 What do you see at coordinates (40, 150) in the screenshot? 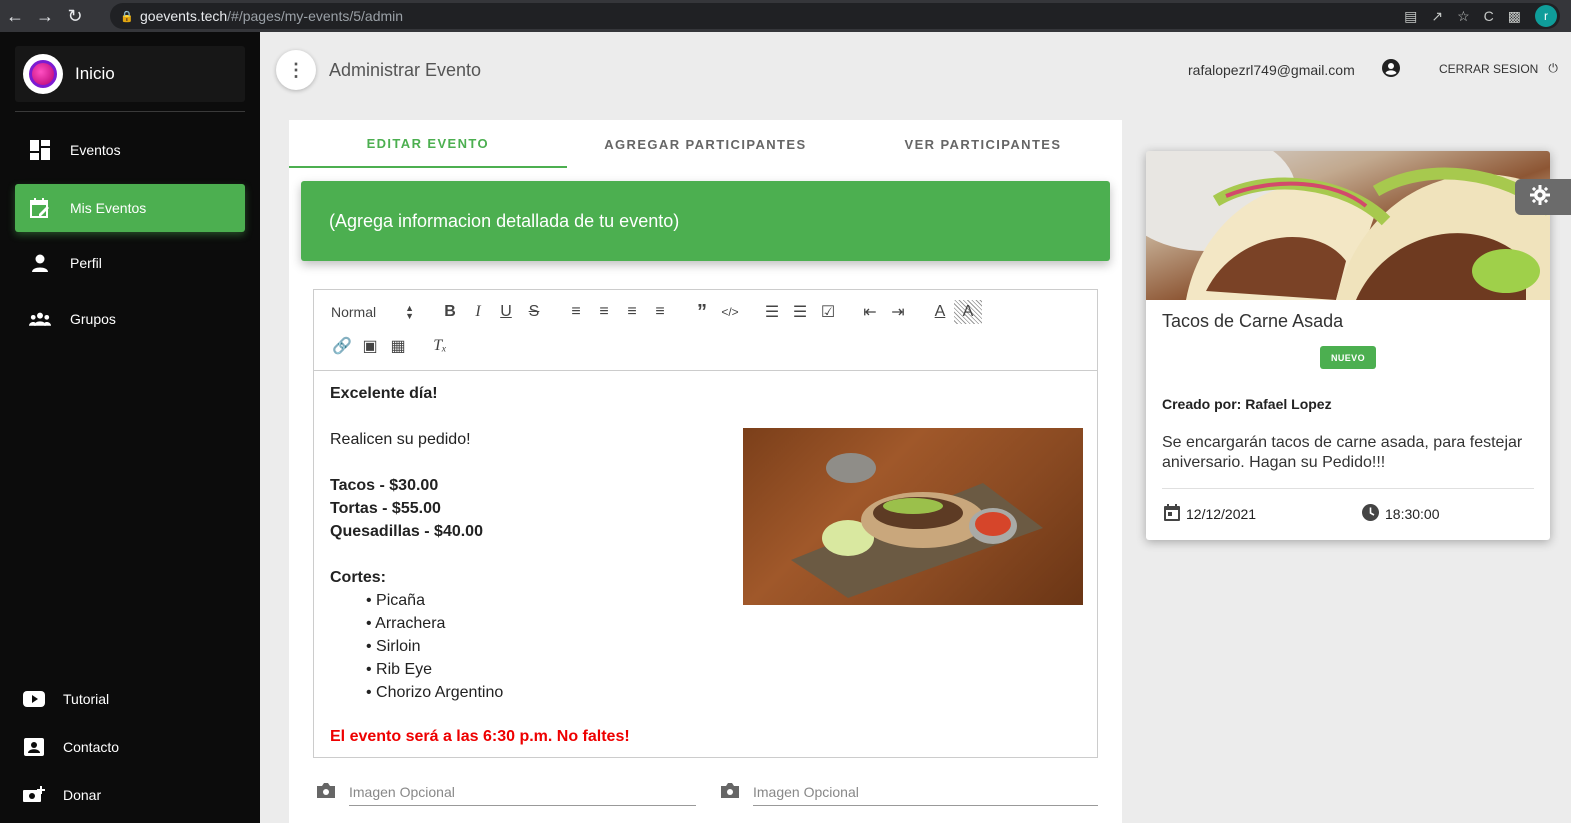
I see `dashboard-icon` at bounding box center [40, 150].